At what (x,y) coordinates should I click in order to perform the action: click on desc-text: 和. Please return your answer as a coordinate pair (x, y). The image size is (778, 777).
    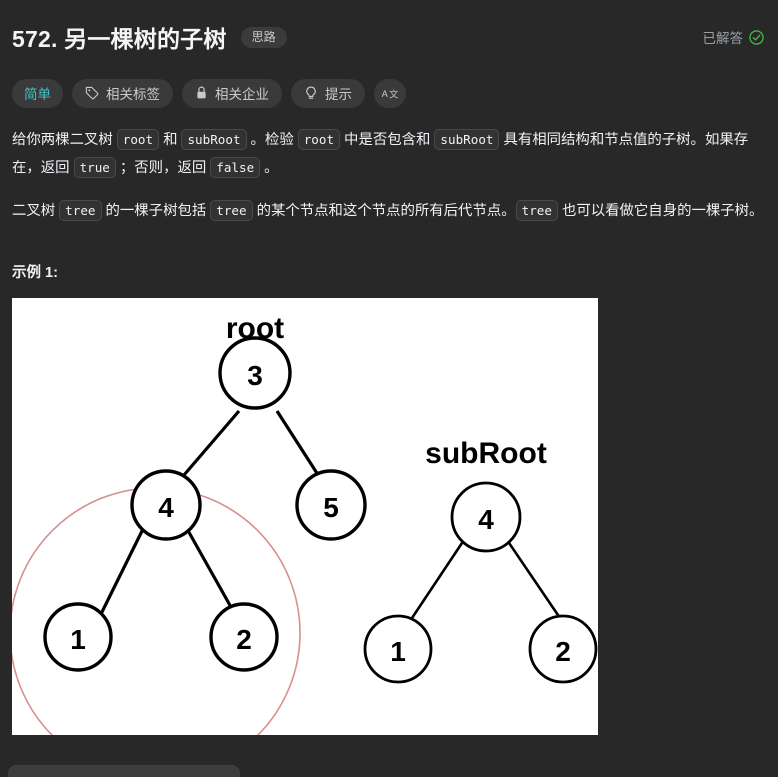
    Looking at the image, I should click on (170, 140).